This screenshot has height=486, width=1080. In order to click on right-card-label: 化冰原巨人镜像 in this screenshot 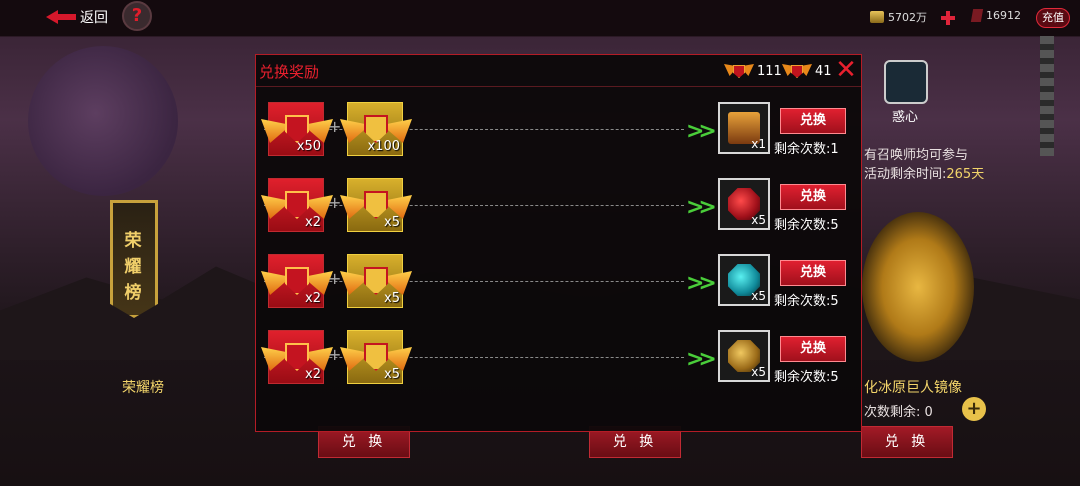, I will do `click(913, 388)`.